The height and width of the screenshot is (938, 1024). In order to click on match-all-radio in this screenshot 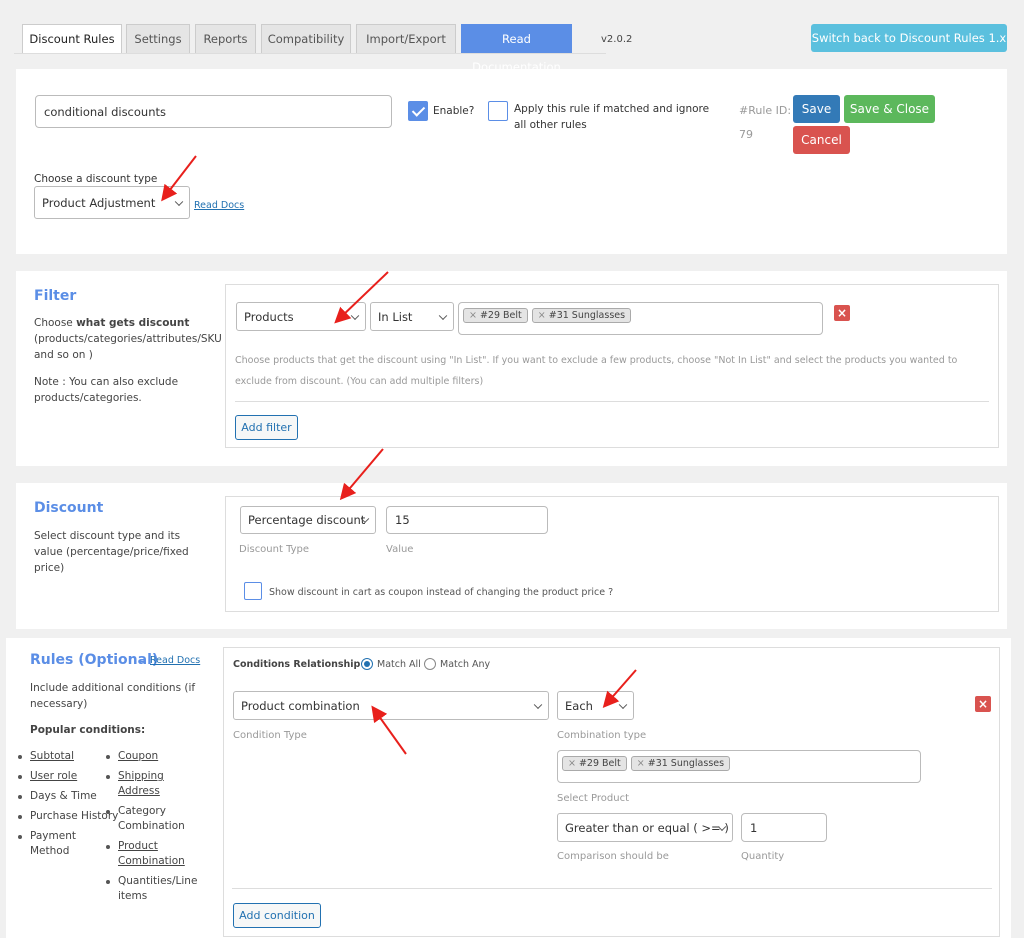, I will do `click(367, 664)`.